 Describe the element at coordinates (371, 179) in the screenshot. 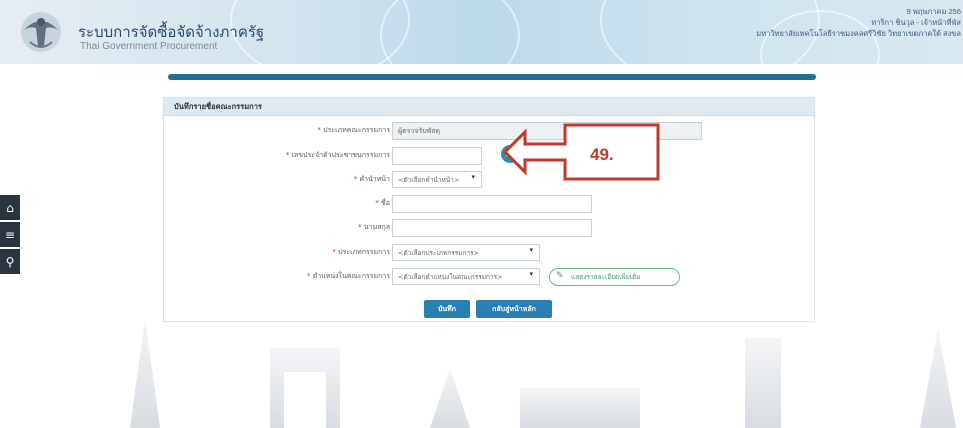

I see `prefix-label: * คำนำหน้า` at that location.